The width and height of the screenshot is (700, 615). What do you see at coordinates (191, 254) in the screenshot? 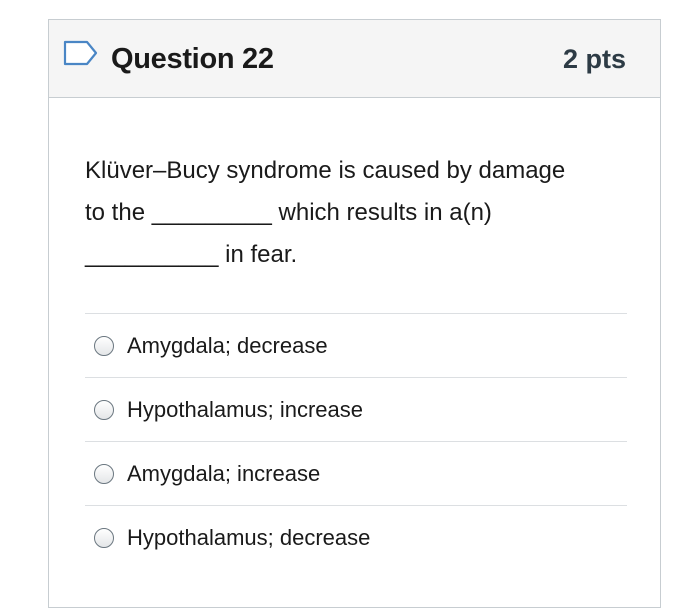
I see `question-text-line: __________ in fear.` at bounding box center [191, 254].